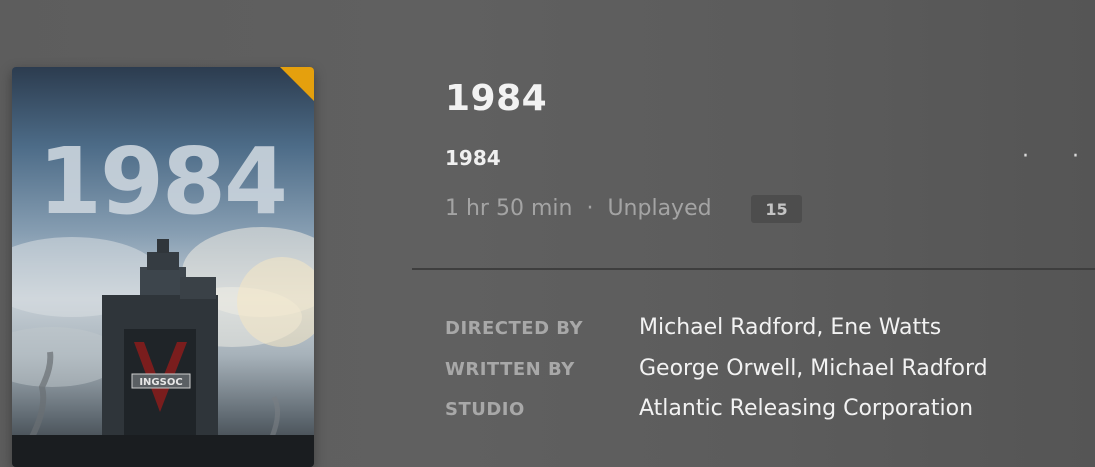 The height and width of the screenshot is (467, 1095). Describe the element at coordinates (160, 382) in the screenshot. I see `poster-emblem-text: INGSOC` at that location.